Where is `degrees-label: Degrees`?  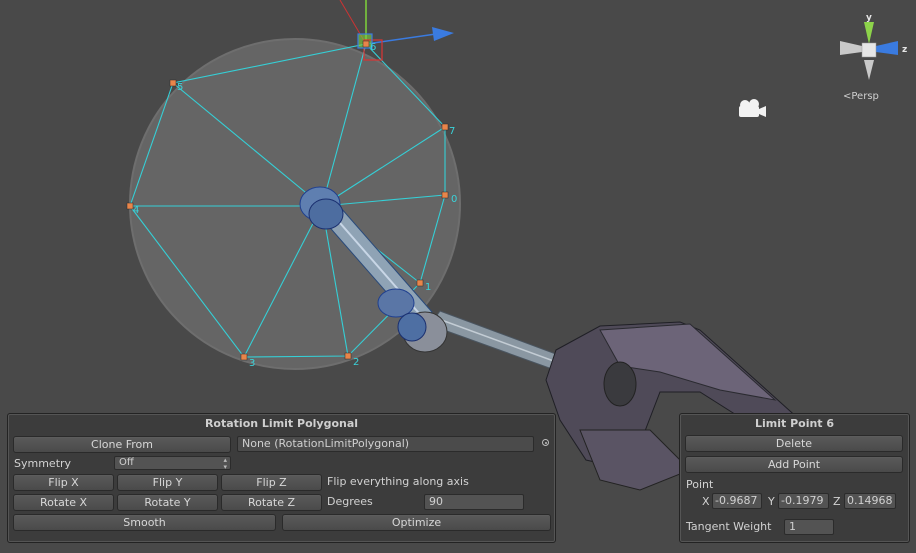 degrees-label: Degrees is located at coordinates (350, 501).